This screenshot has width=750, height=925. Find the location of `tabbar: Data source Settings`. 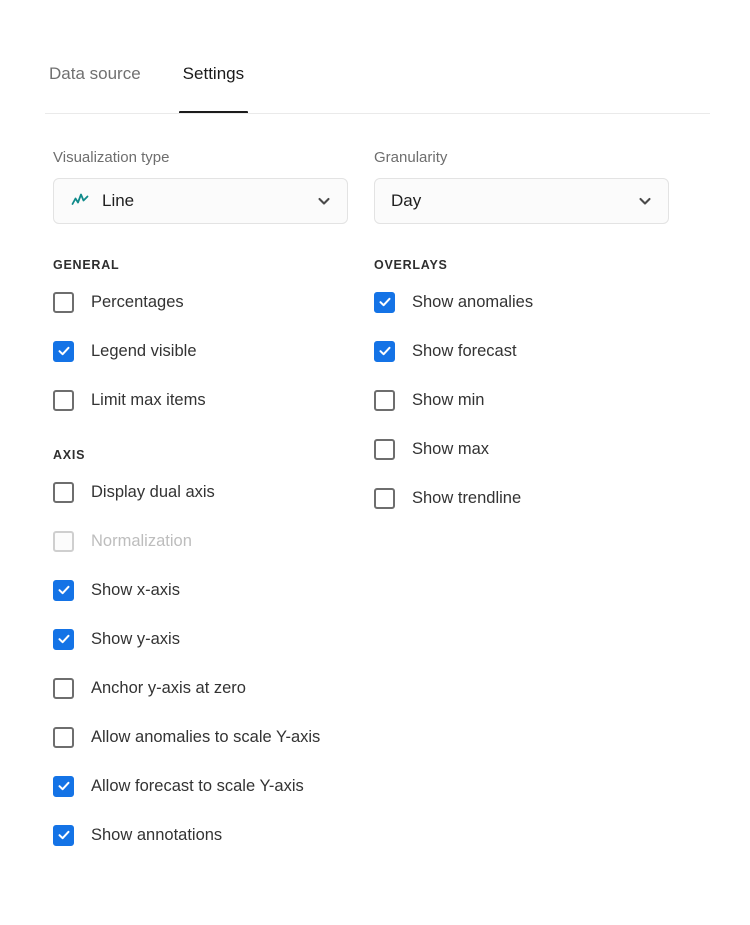

tabbar: Data source Settings is located at coordinates (377, 87).